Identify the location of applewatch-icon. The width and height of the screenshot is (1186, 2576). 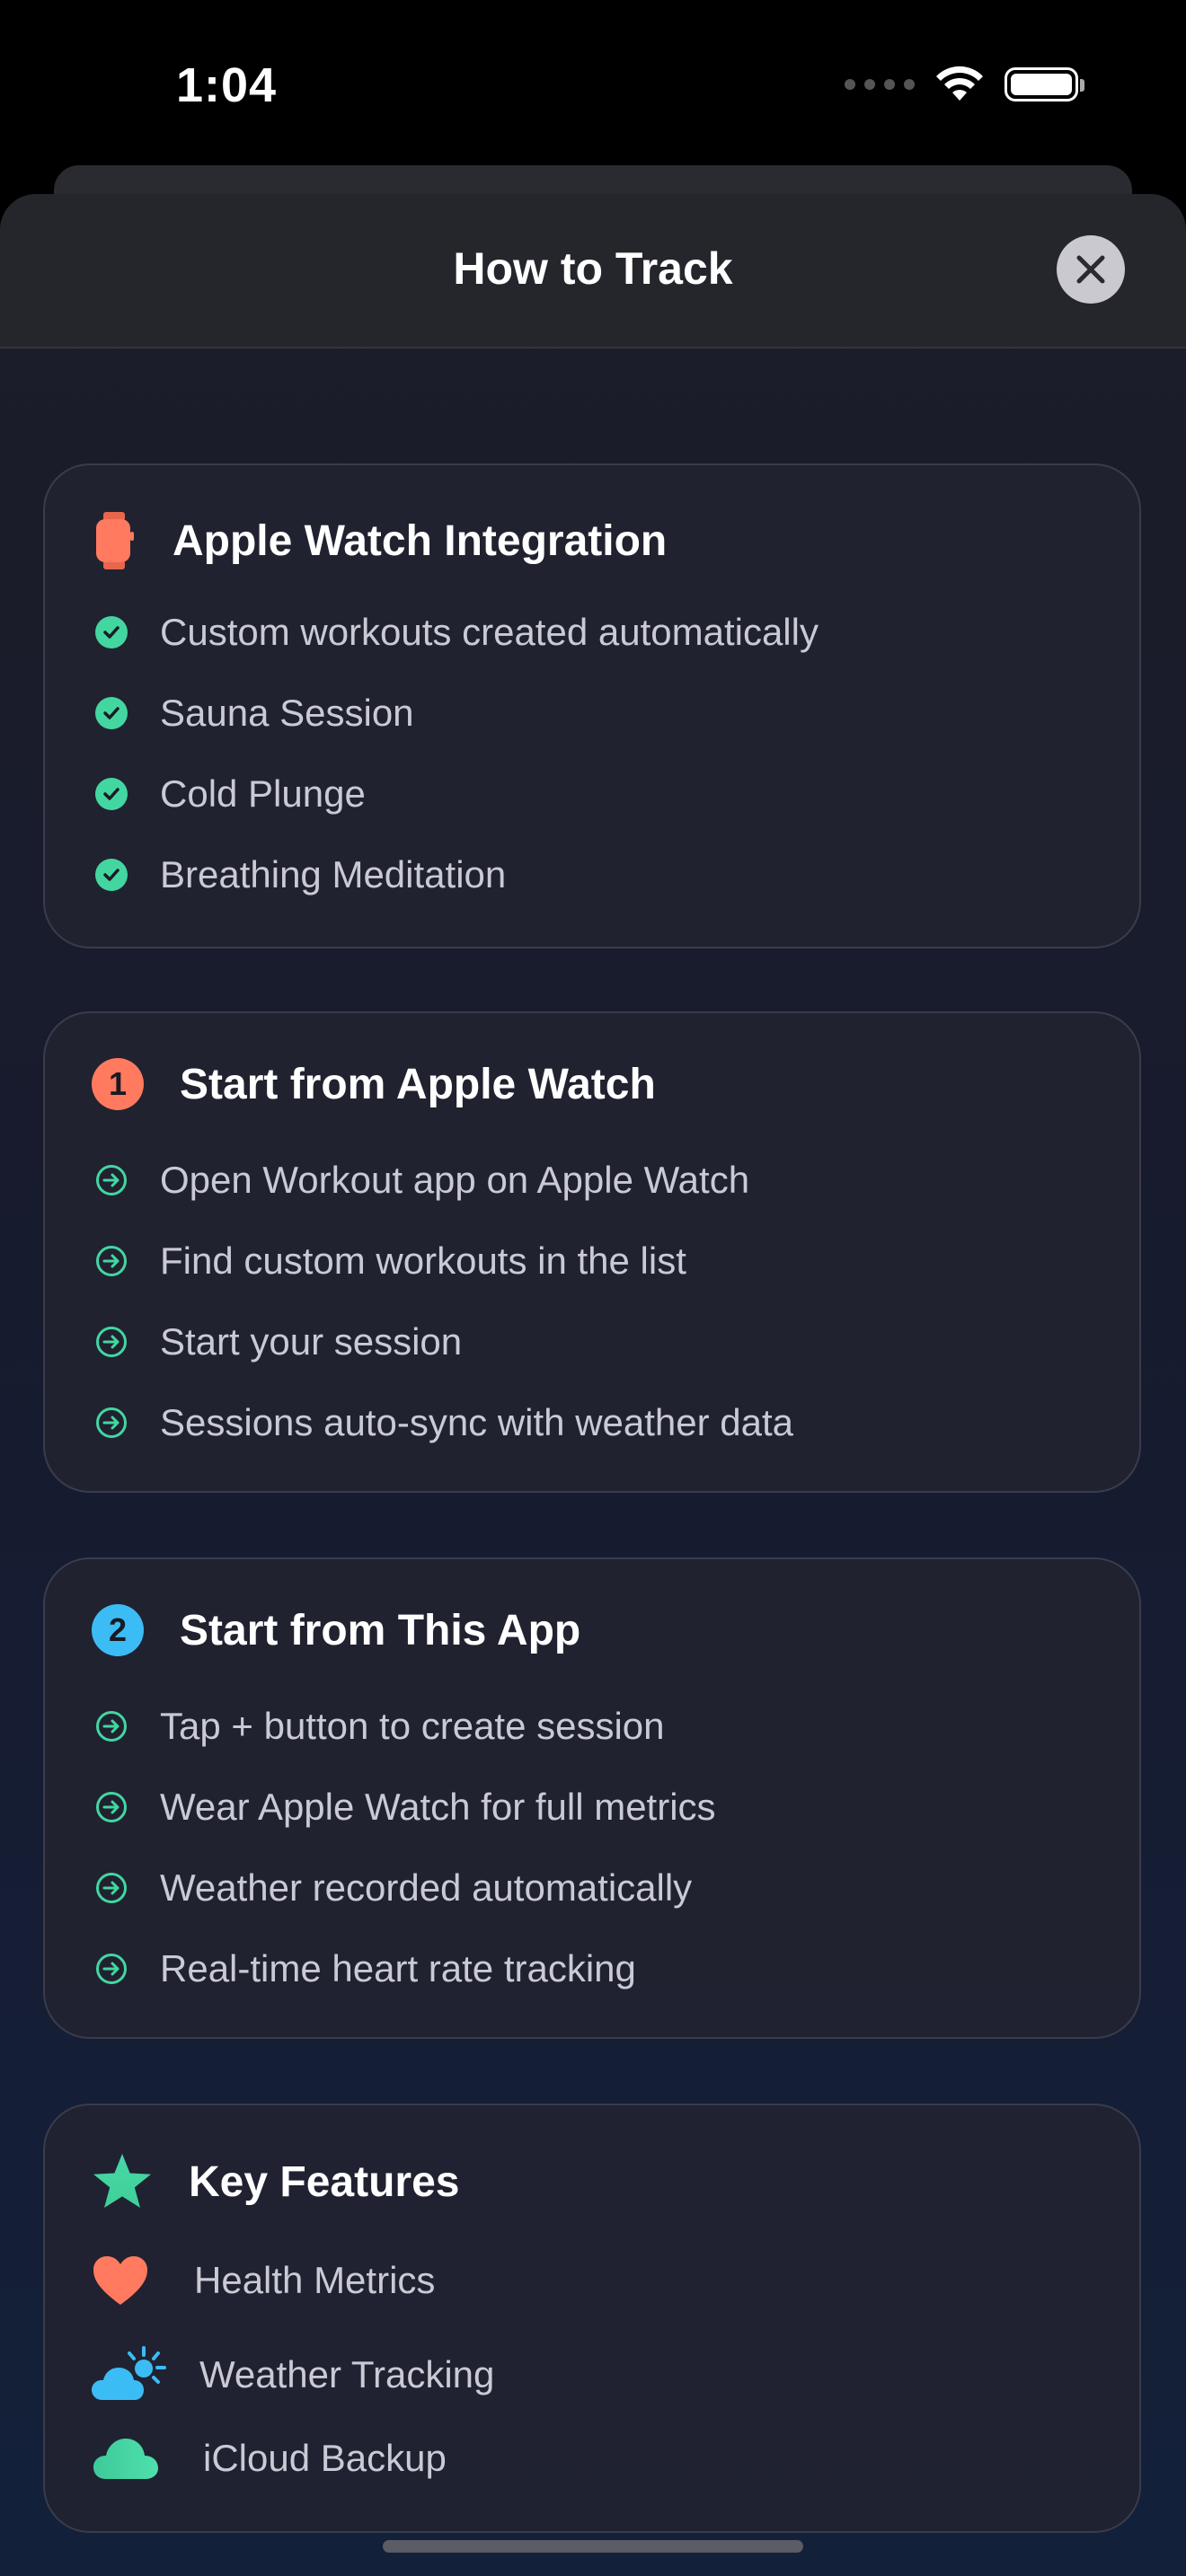
(115, 540).